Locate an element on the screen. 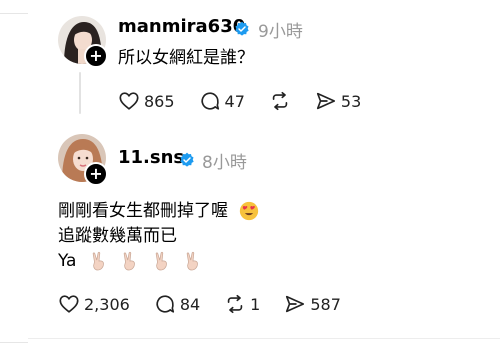  comment-button: 84 is located at coordinates (177, 304).